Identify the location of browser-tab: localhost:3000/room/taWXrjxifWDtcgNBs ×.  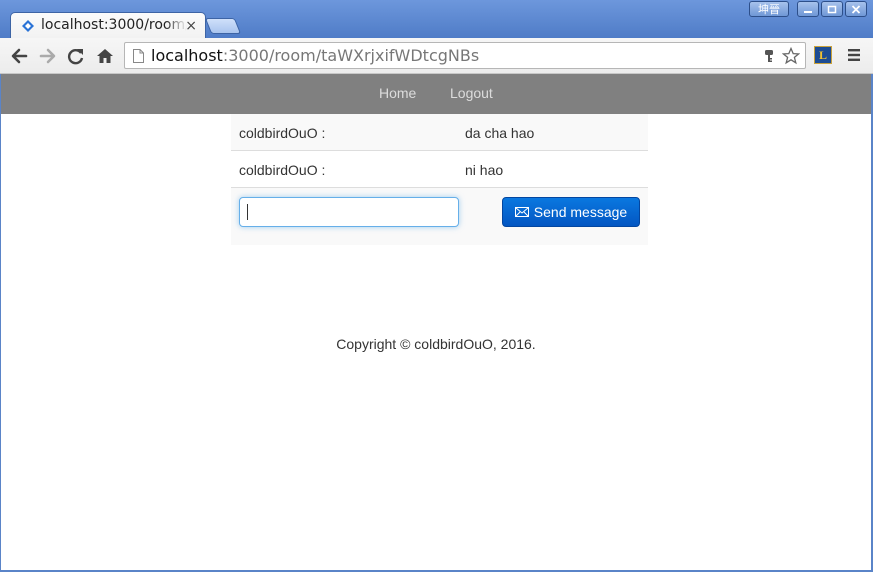
(108, 25).